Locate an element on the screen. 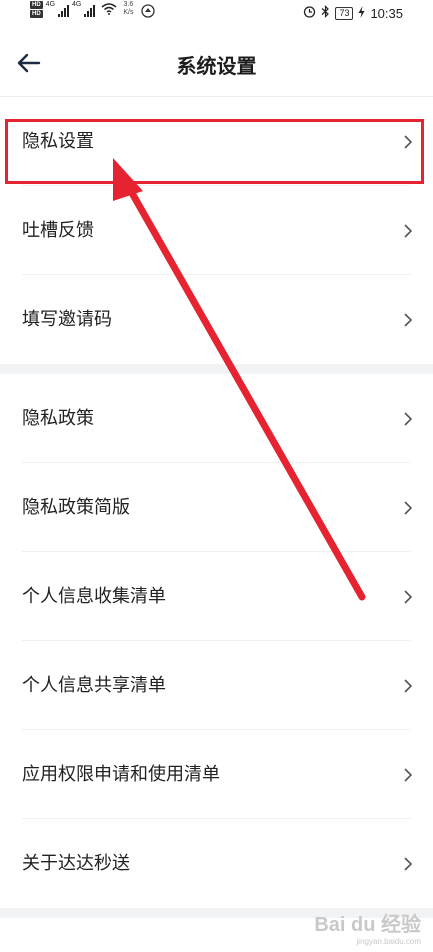 This screenshot has width=433, height=952. watermark-main: Bai du 经验 is located at coordinates (367, 925).